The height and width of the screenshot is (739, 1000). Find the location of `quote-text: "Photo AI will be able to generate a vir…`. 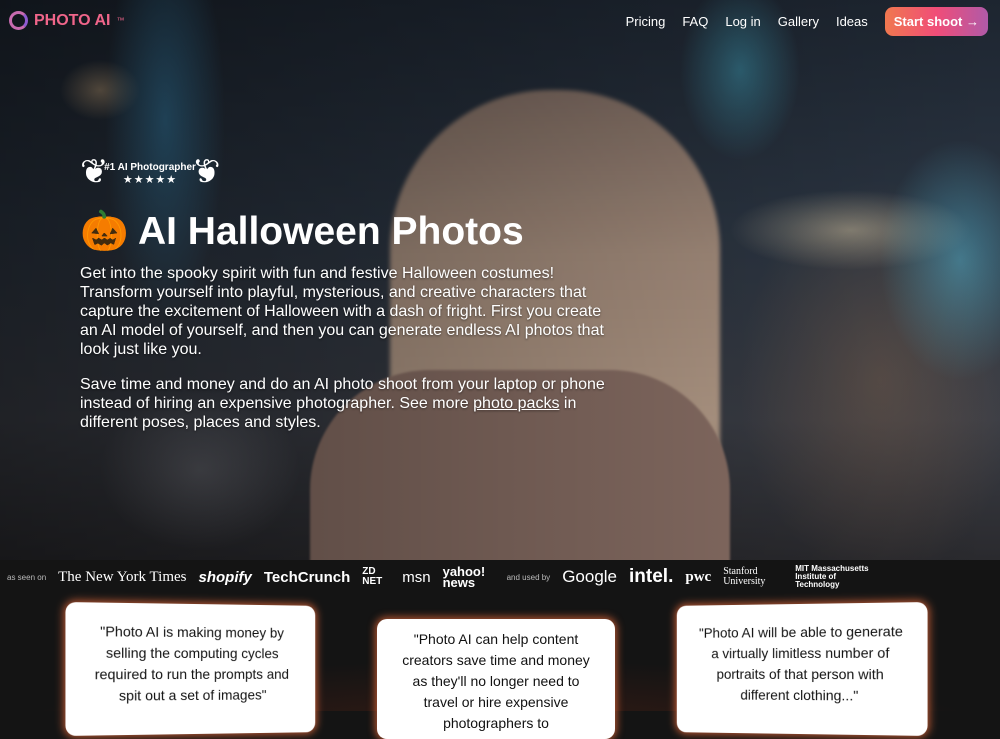

quote-text: "Photo AI will be able to generate a vir… is located at coordinates (800, 663).